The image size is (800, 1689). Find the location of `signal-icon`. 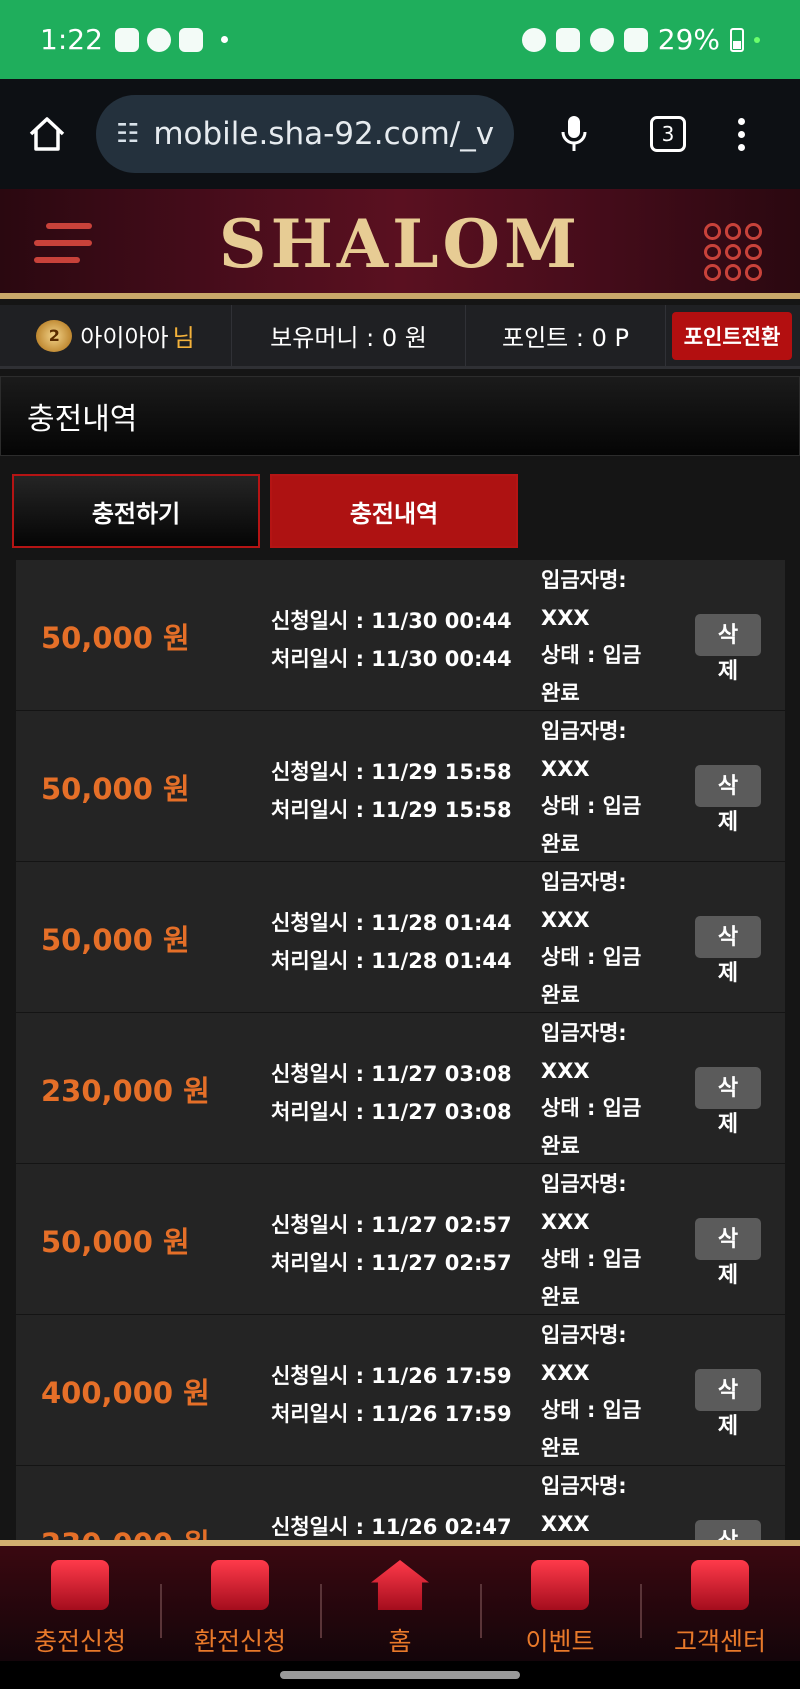

signal-icon is located at coordinates (635, 39).